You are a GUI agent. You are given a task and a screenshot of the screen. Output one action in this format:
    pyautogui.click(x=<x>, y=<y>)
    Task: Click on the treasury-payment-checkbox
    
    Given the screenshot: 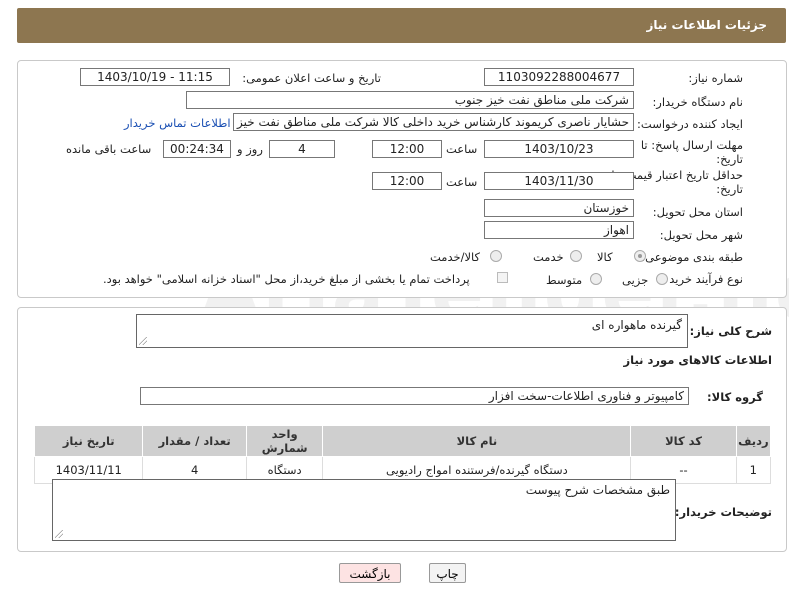 What is the action you would take?
    pyautogui.click(x=502, y=277)
    